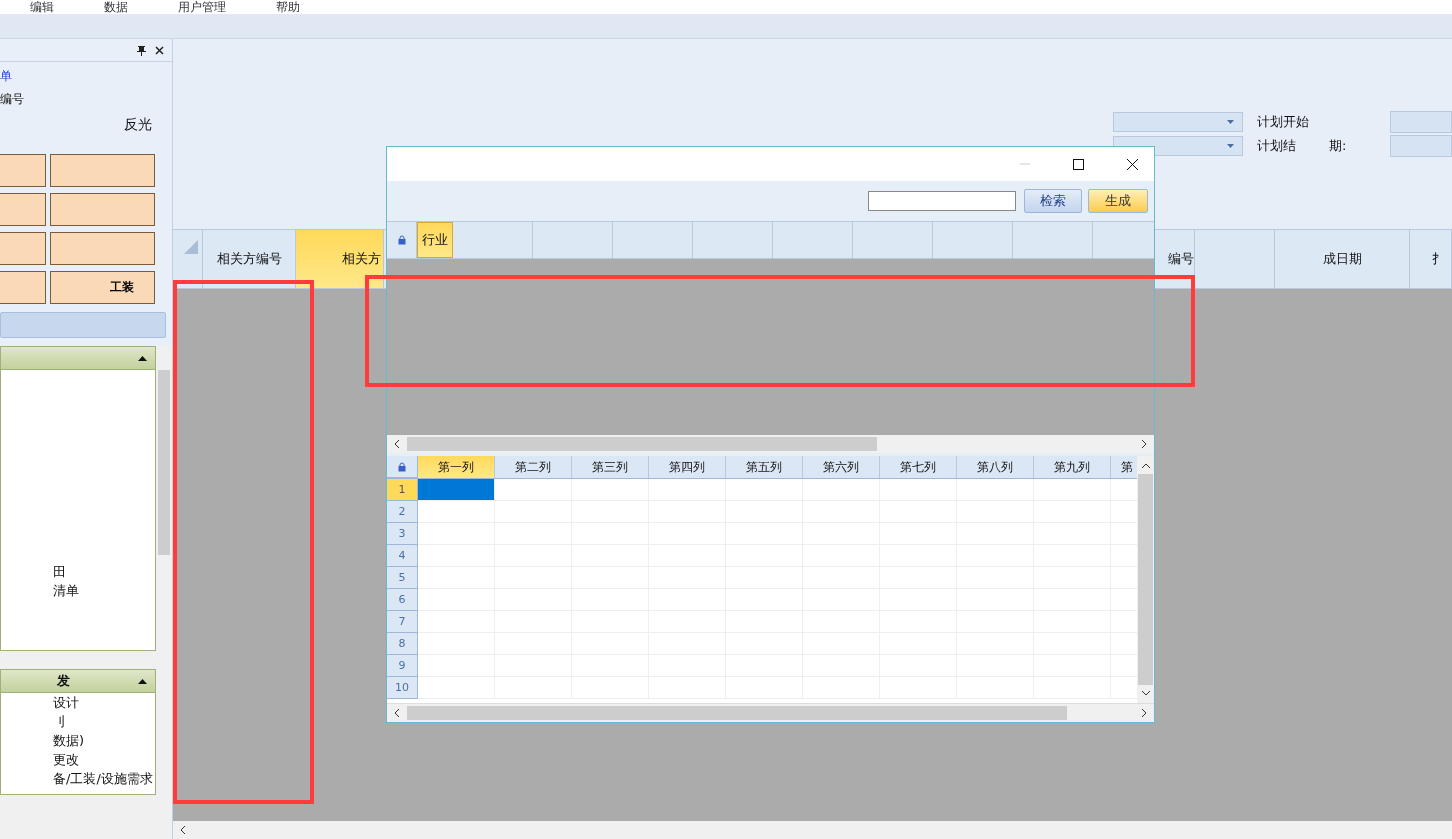 Image resolution: width=1452 pixels, height=839 pixels. What do you see at coordinates (1277, 146) in the screenshot?
I see `field-label: 计划结` at bounding box center [1277, 146].